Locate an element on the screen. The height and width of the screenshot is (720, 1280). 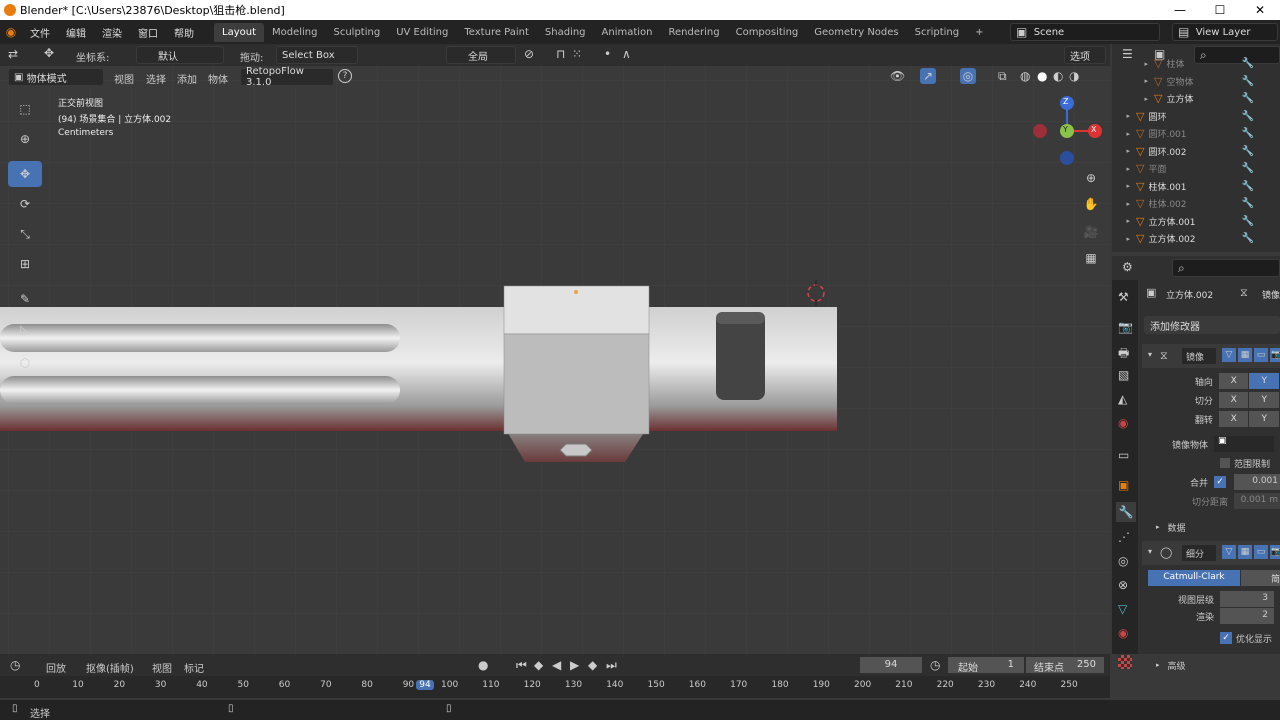
view-layer-tab-icon: ▧ is located at coordinates (1123, 375).